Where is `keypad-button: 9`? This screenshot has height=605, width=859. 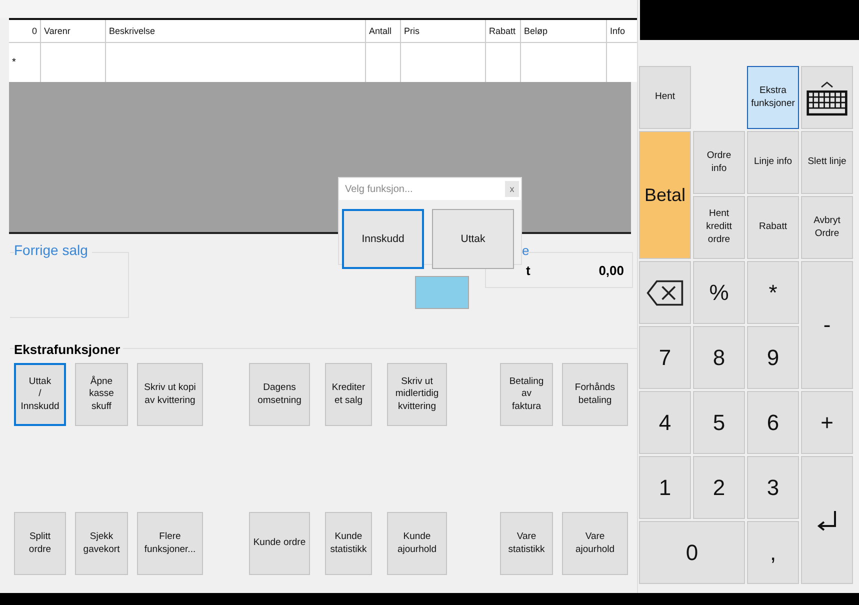
keypad-button: 9 is located at coordinates (773, 357).